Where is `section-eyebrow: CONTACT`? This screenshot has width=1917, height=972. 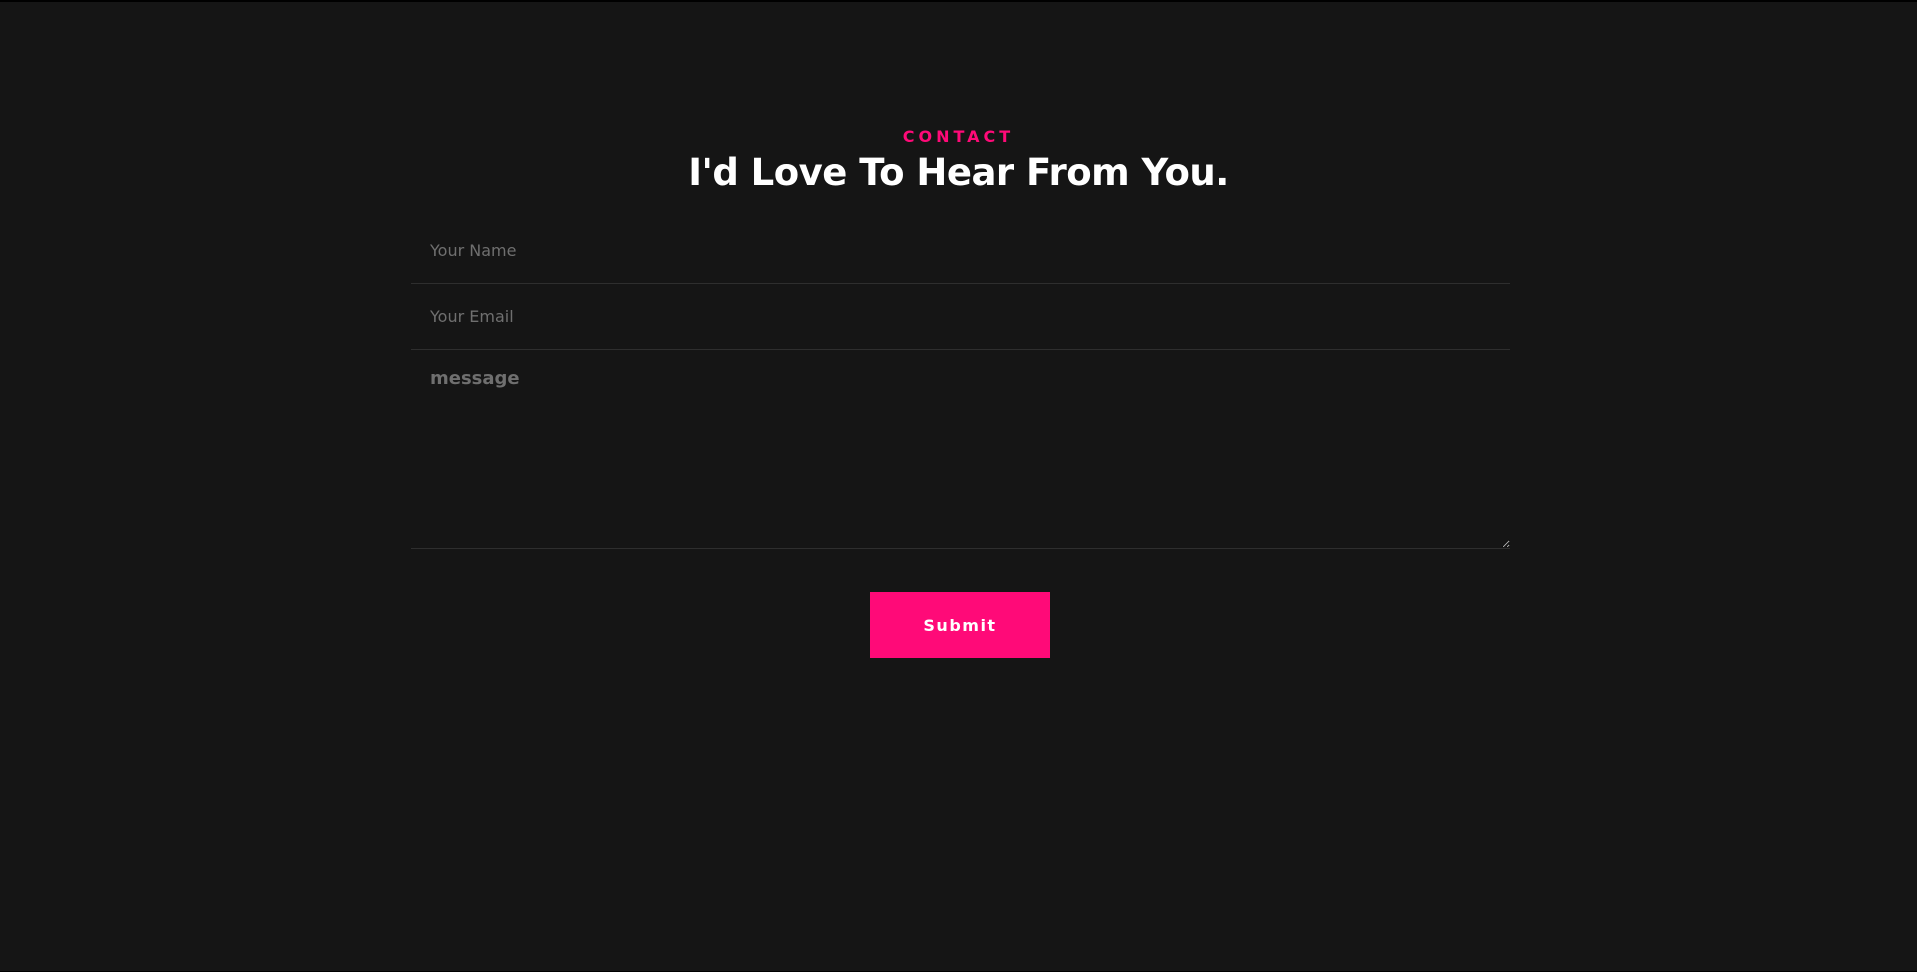
section-eyebrow: CONTACT is located at coordinates (958, 136).